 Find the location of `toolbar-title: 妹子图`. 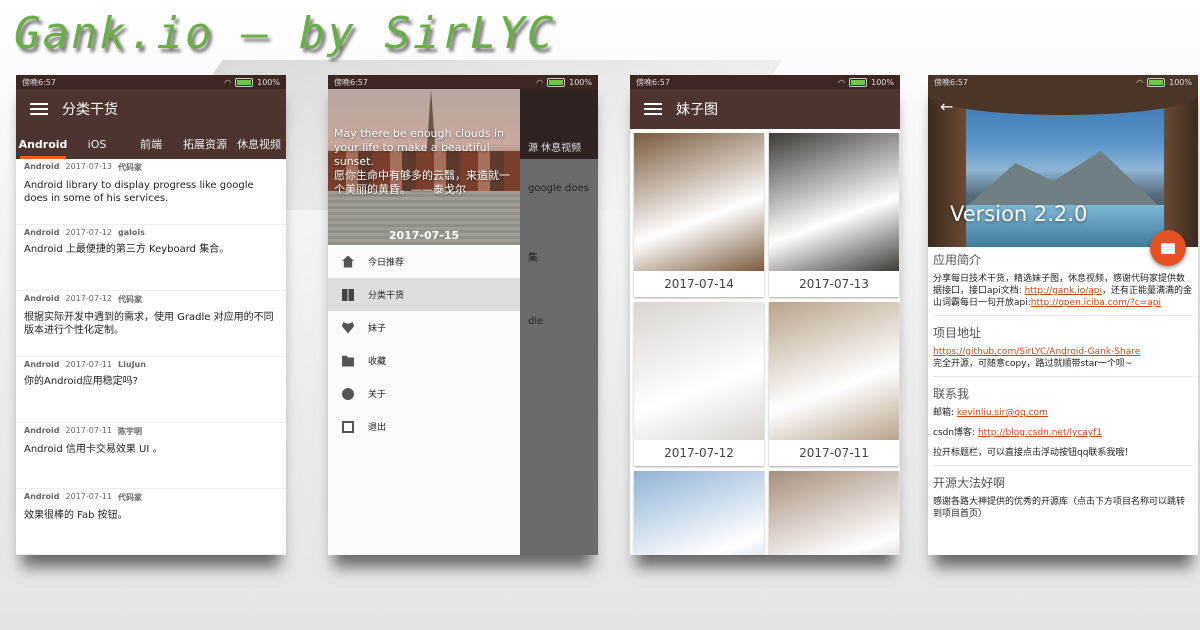

toolbar-title: 妹子图 is located at coordinates (697, 110).